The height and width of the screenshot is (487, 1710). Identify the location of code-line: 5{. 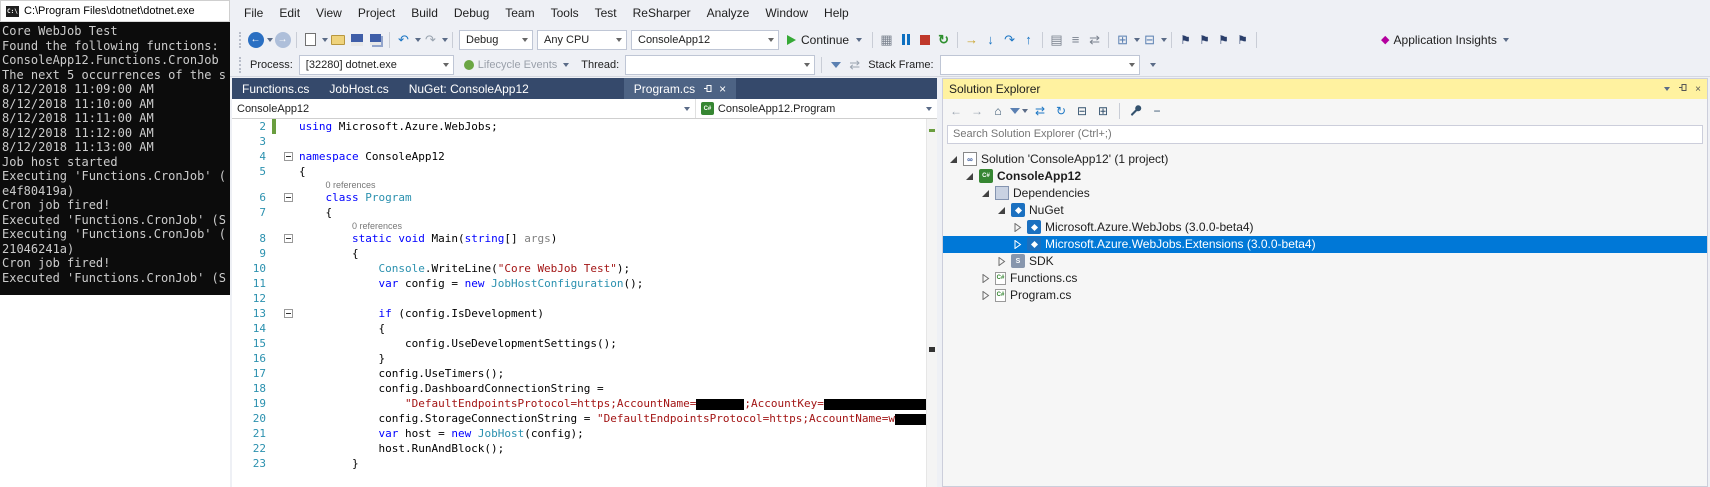
(579, 171).